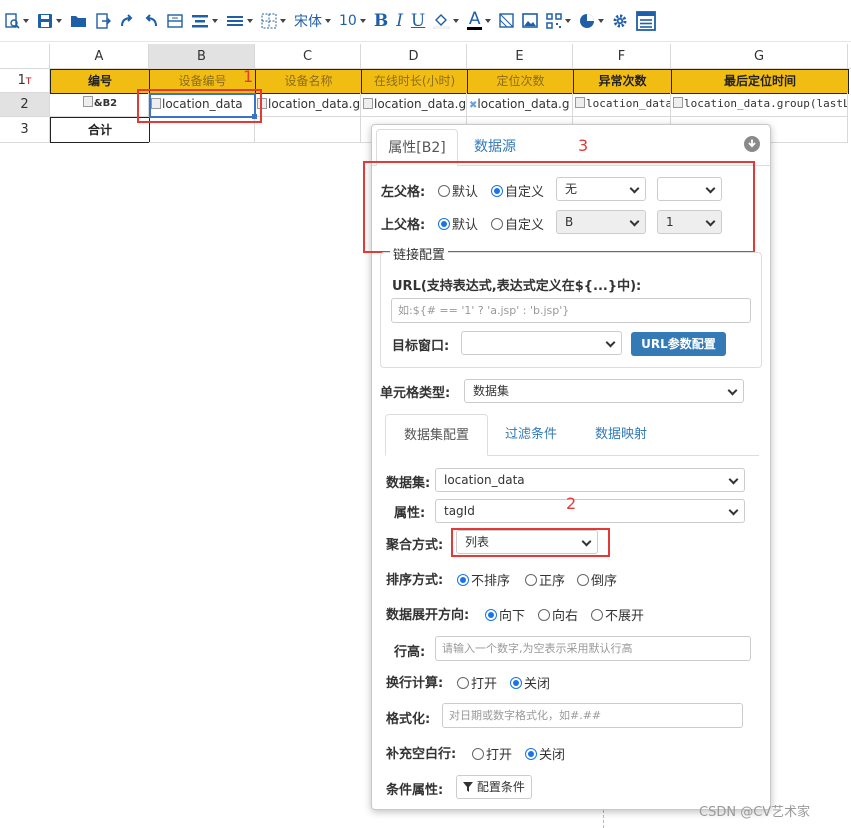 The image size is (851, 828). I want to click on valign-button, so click(239, 21).